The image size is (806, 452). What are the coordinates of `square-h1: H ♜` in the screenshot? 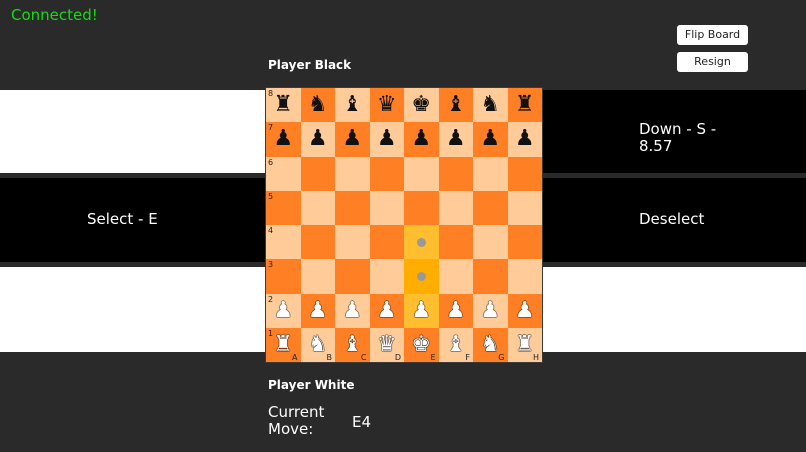 It's located at (524, 344).